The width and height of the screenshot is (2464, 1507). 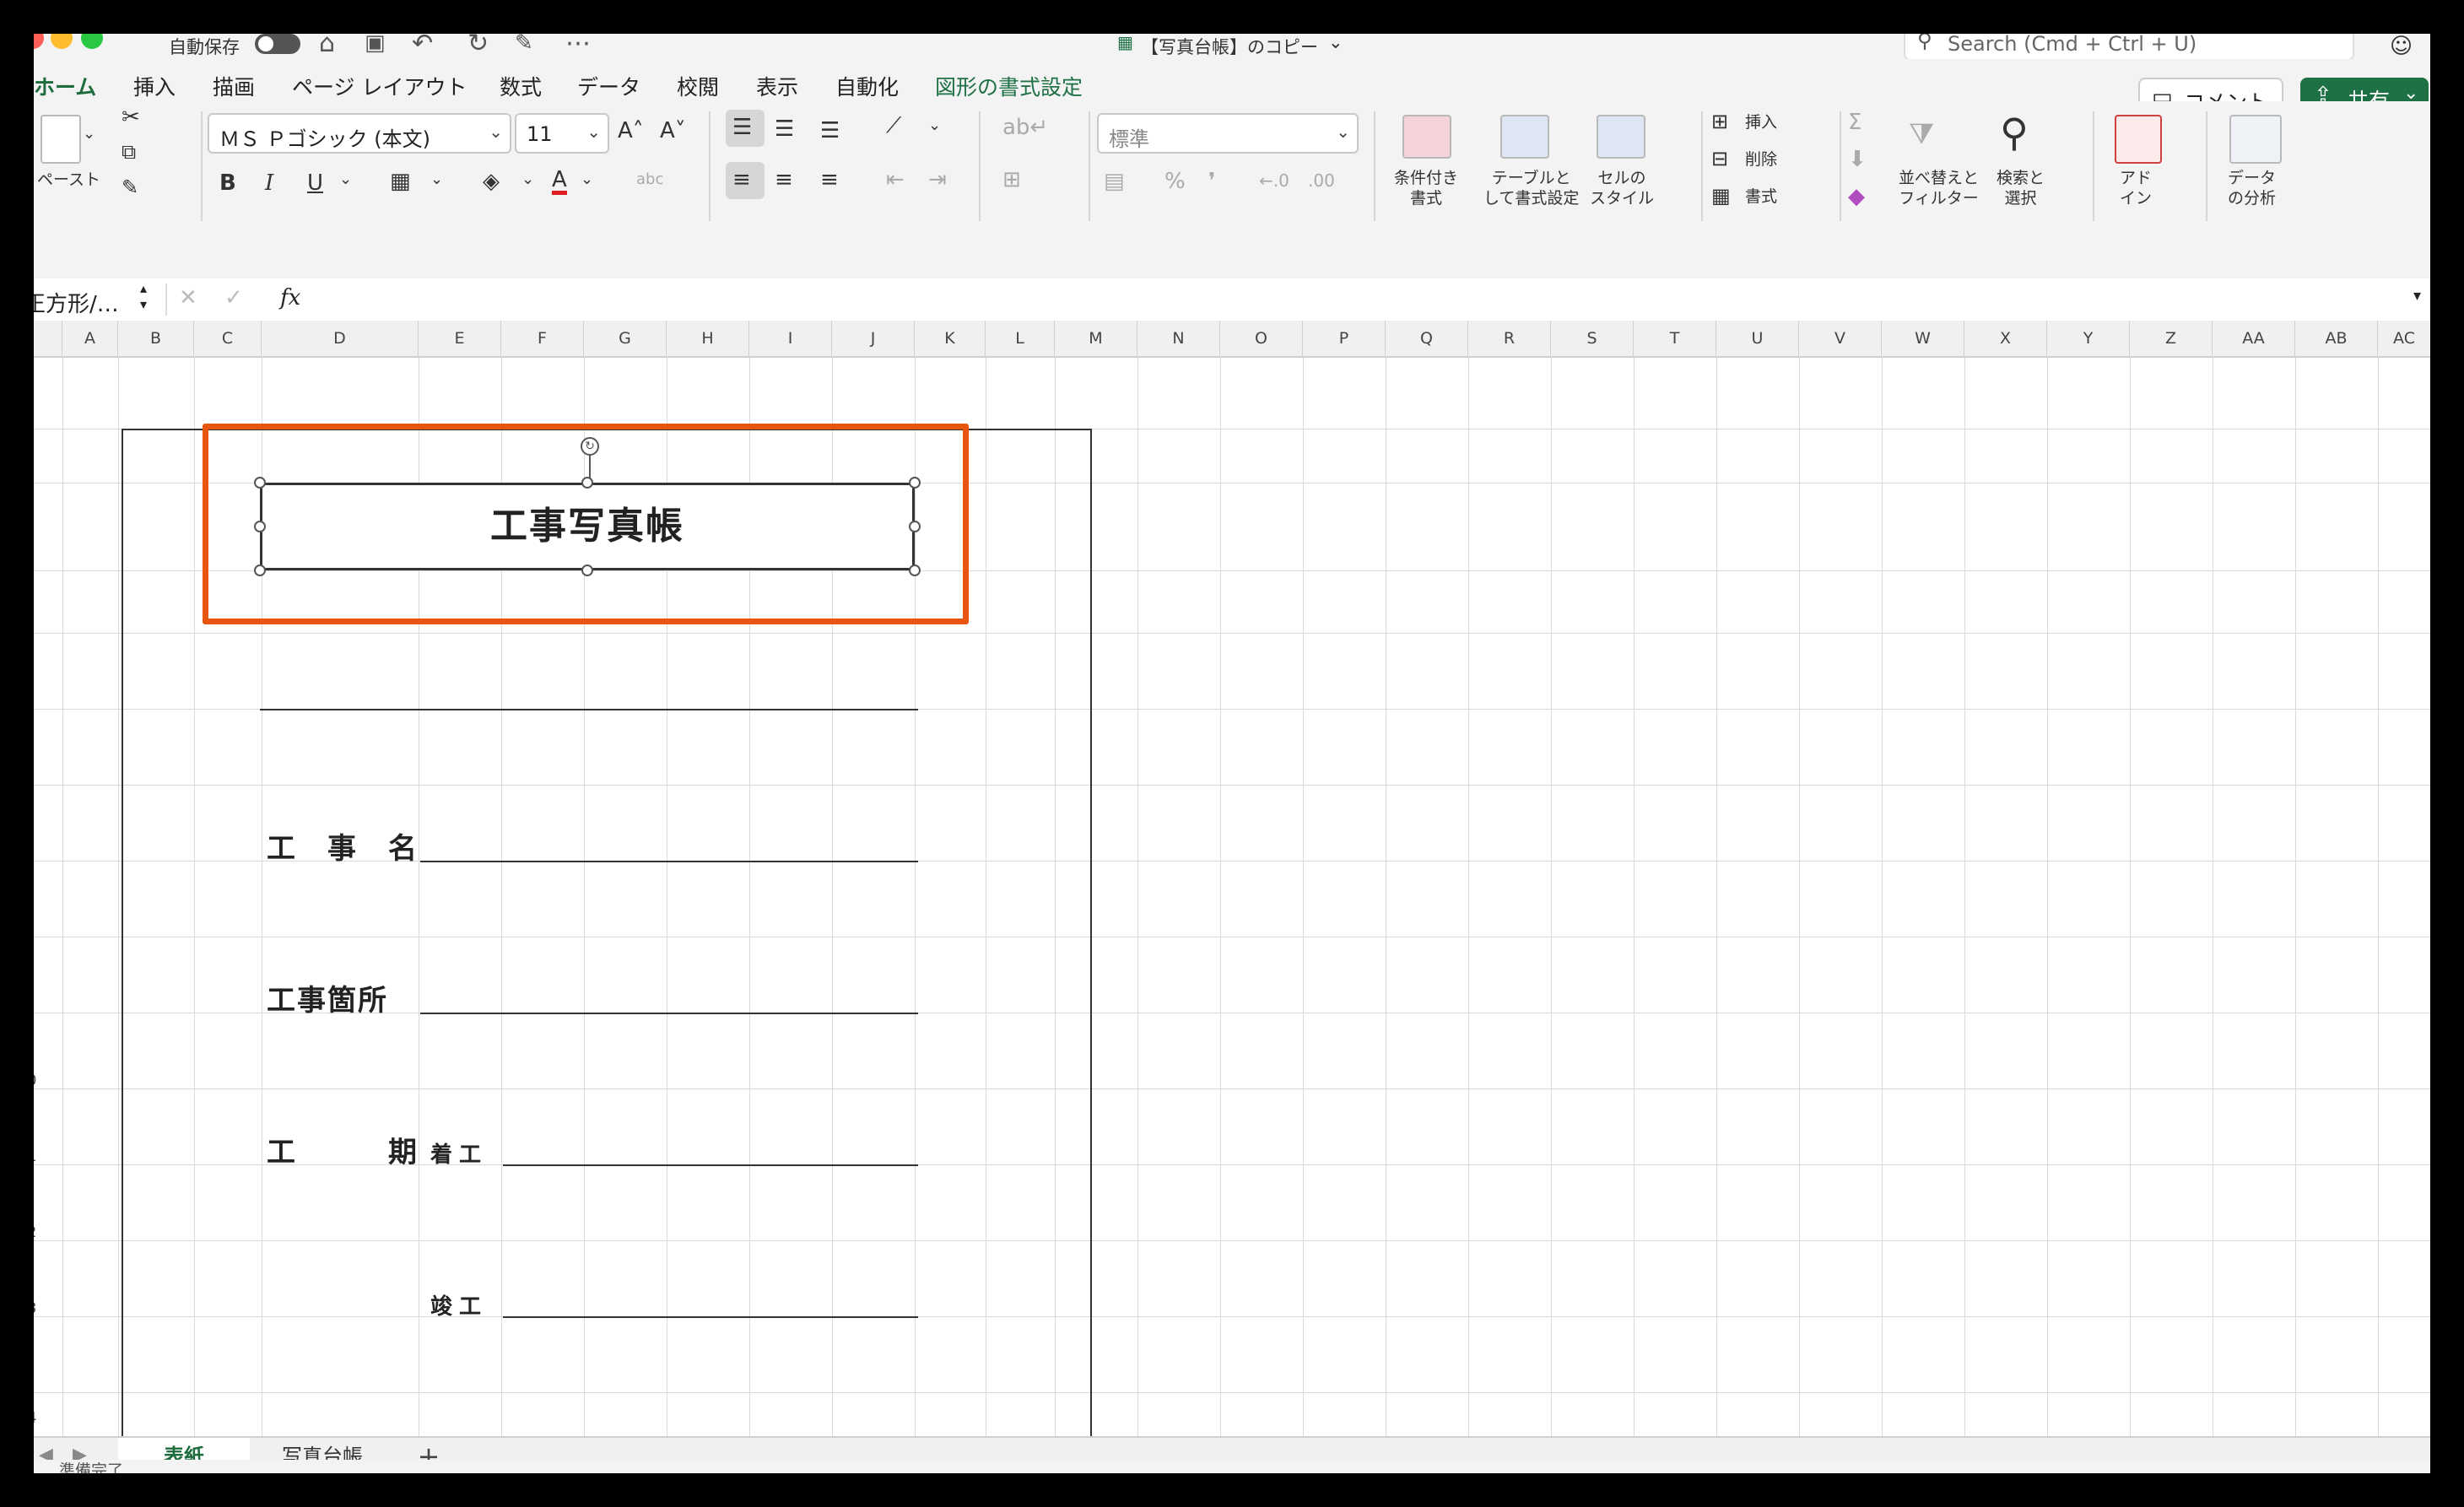 What do you see at coordinates (1621, 137) in the screenshot?
I see `cell-styles-icon` at bounding box center [1621, 137].